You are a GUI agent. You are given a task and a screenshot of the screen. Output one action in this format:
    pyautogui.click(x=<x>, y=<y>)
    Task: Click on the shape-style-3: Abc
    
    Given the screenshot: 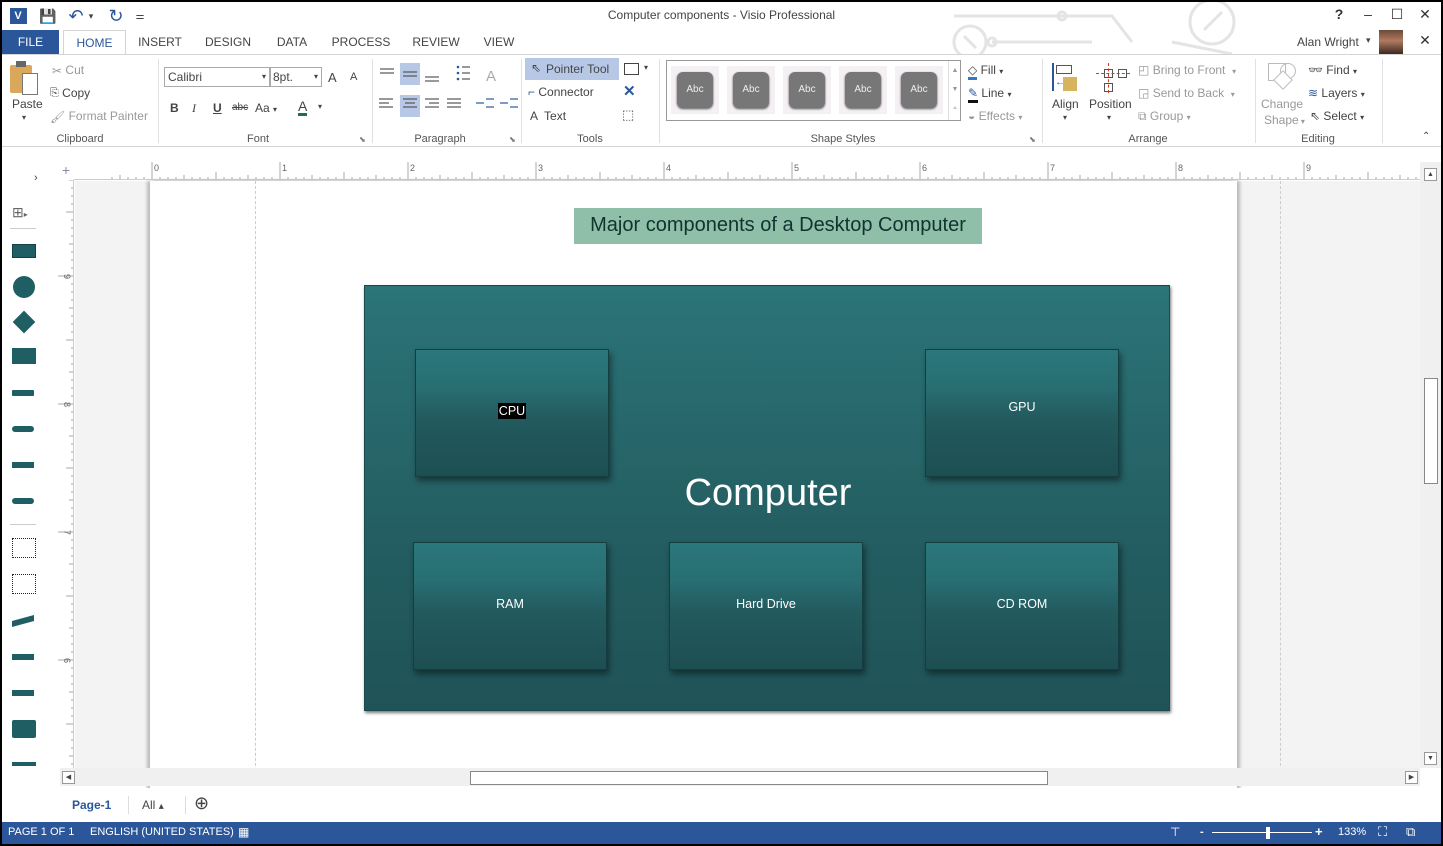 What is the action you would take?
    pyautogui.click(x=807, y=90)
    